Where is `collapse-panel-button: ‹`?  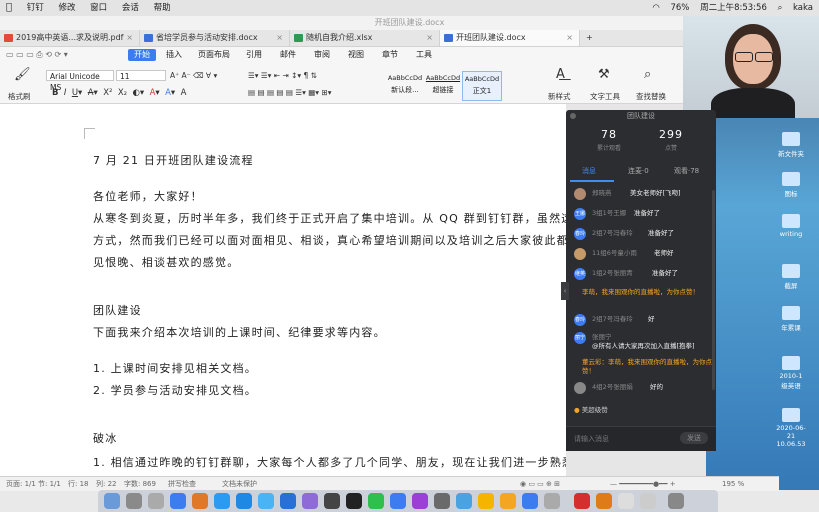 collapse-panel-button: ‹ is located at coordinates (565, 291).